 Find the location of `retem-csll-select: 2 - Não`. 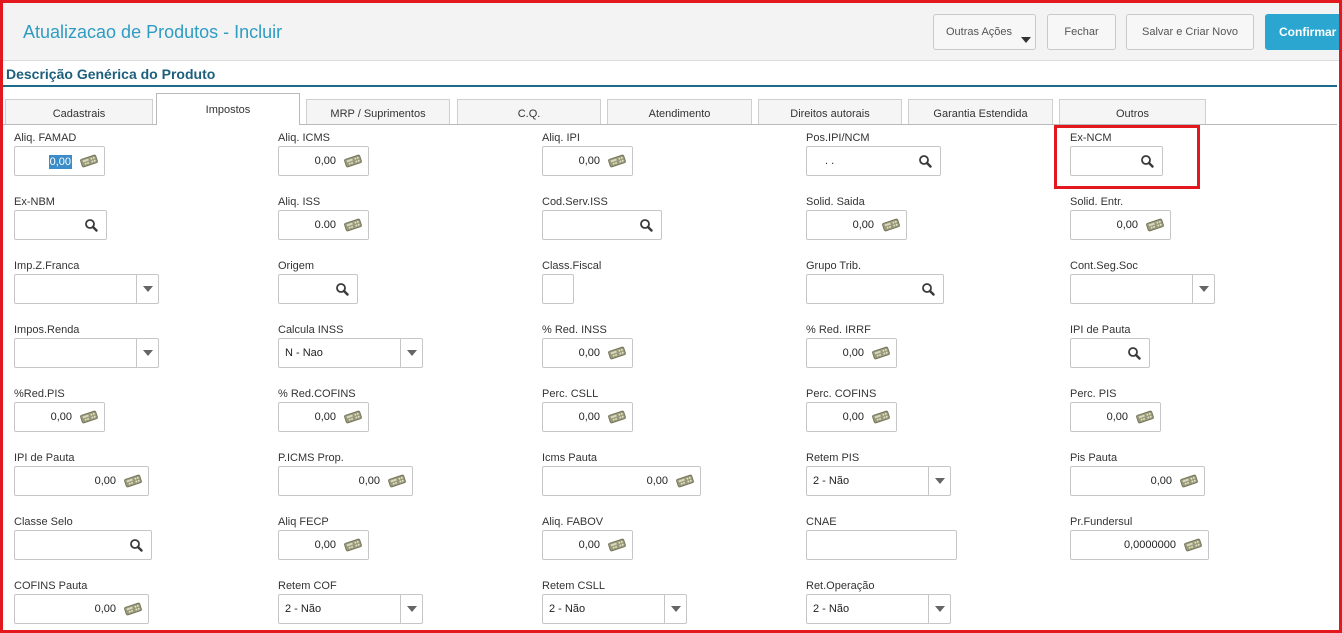

retem-csll-select: 2 - Não is located at coordinates (614, 609).